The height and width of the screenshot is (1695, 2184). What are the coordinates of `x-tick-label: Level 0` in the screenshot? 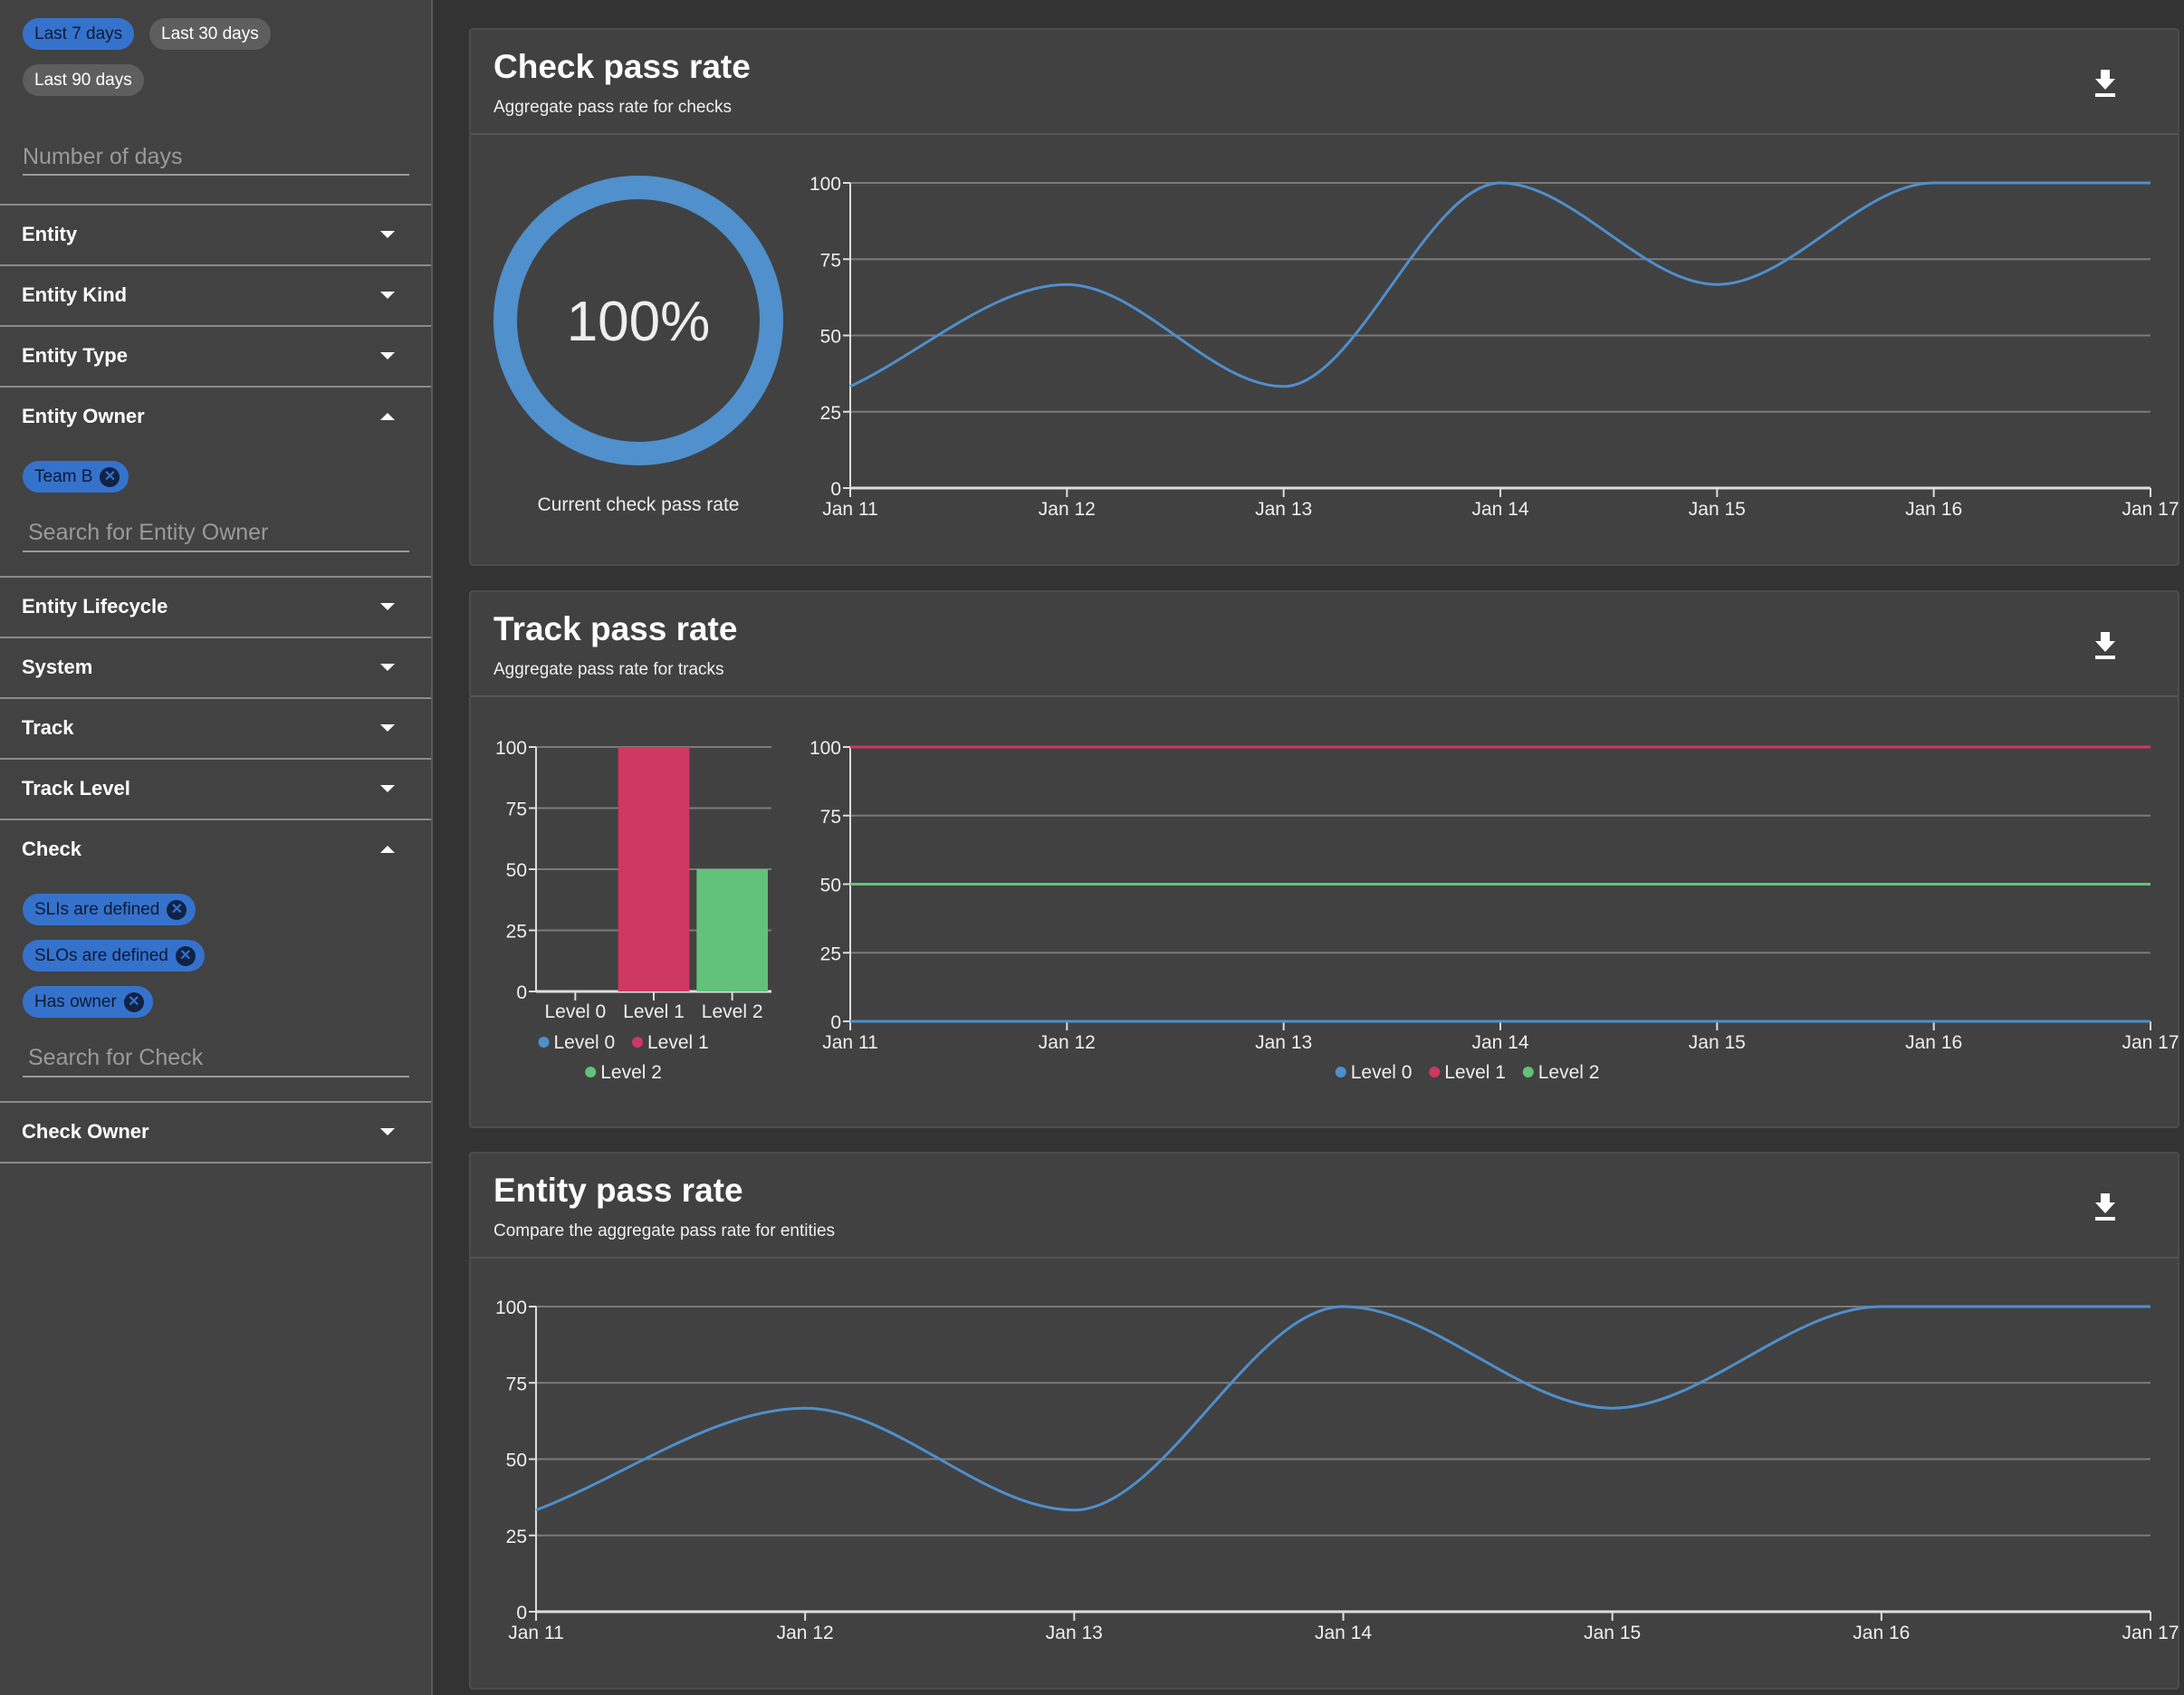 It's located at (575, 1011).